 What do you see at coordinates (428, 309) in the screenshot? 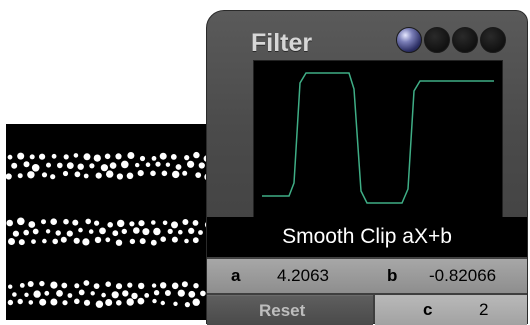
I see `param-c-label: c` at bounding box center [428, 309].